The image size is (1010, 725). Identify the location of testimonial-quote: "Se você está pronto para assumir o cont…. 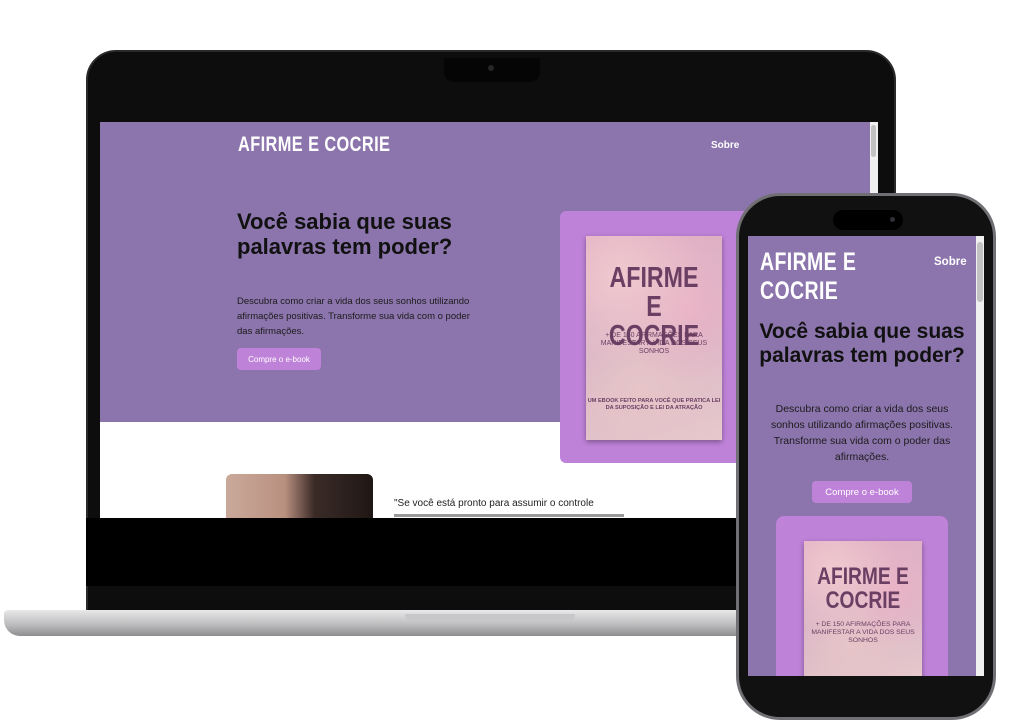
(494, 503).